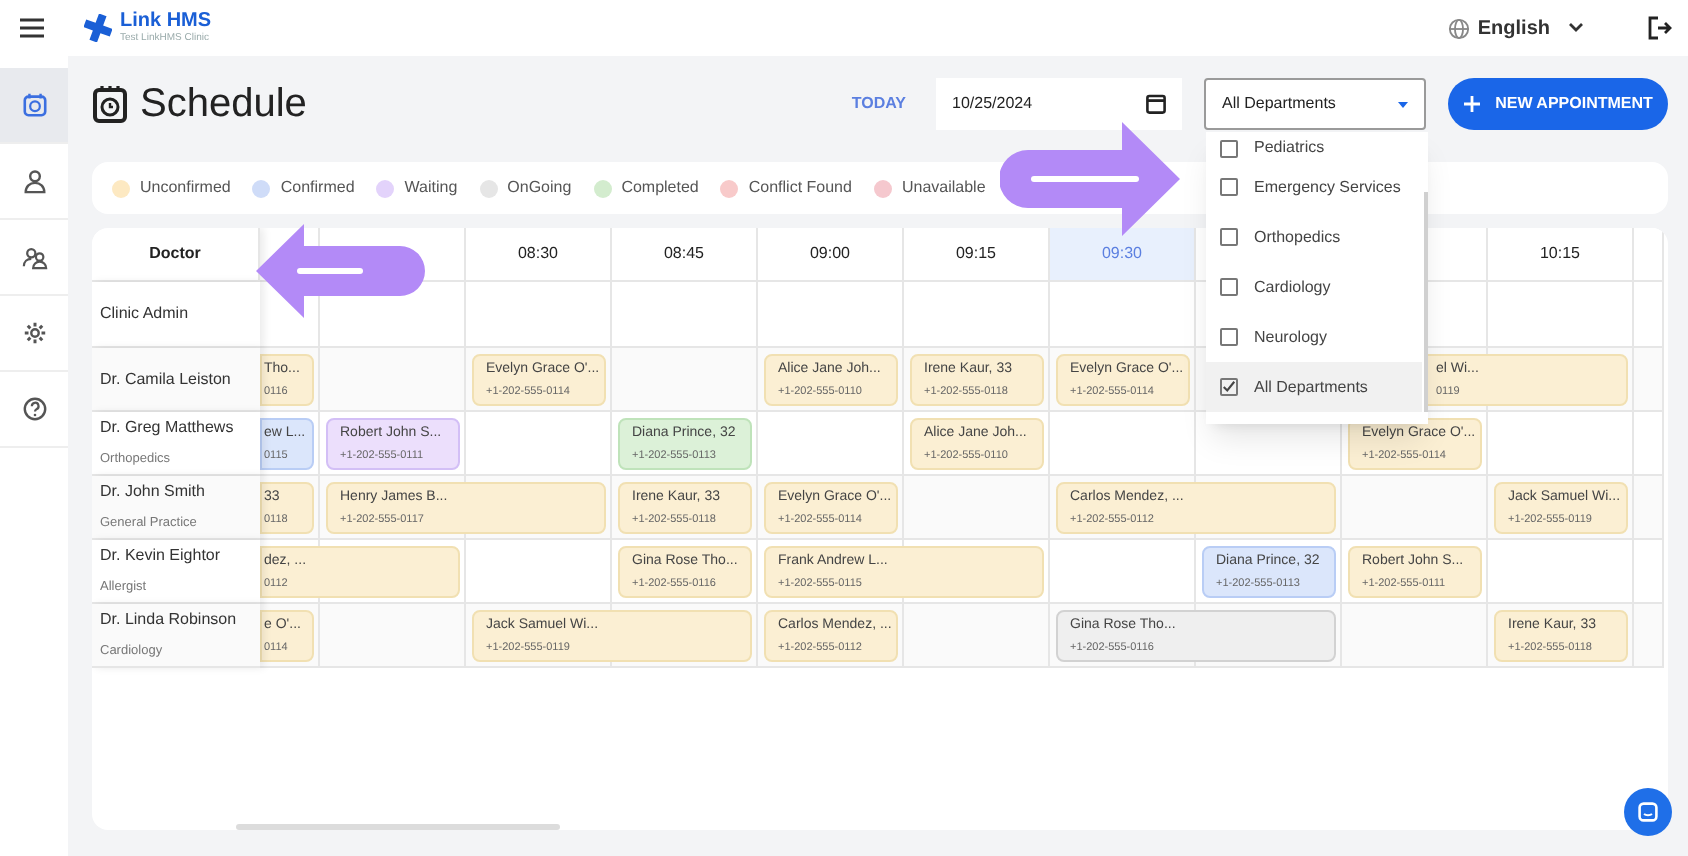 The image size is (1688, 856). What do you see at coordinates (34, 409) in the screenshot?
I see `help-icon` at bounding box center [34, 409].